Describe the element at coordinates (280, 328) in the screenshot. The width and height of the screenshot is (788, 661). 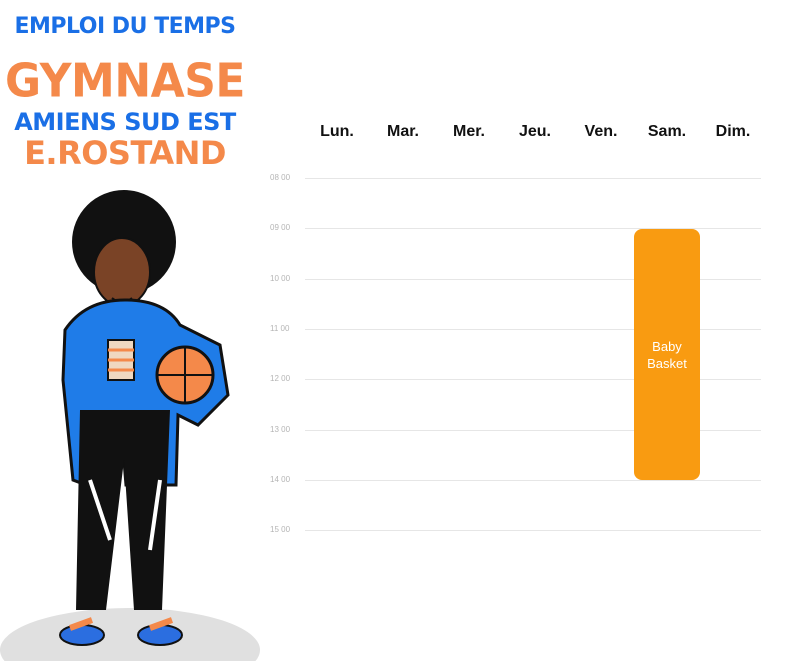
I see `hour-label: 11 00` at that location.